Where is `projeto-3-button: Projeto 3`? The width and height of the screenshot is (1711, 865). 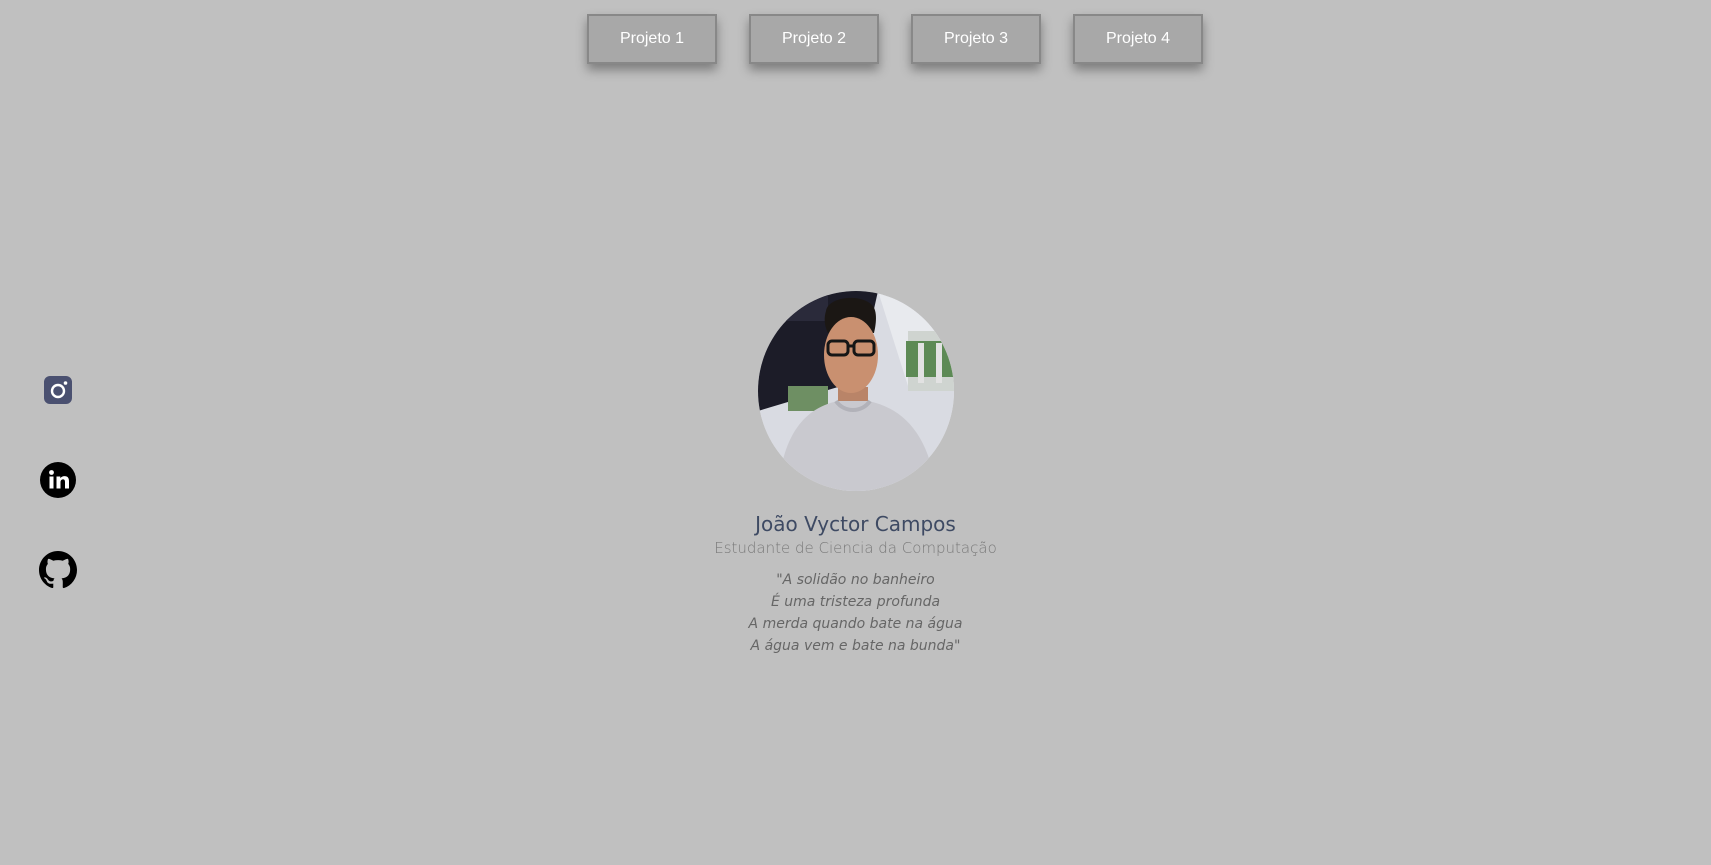
projeto-3-button: Projeto 3 is located at coordinates (976, 39).